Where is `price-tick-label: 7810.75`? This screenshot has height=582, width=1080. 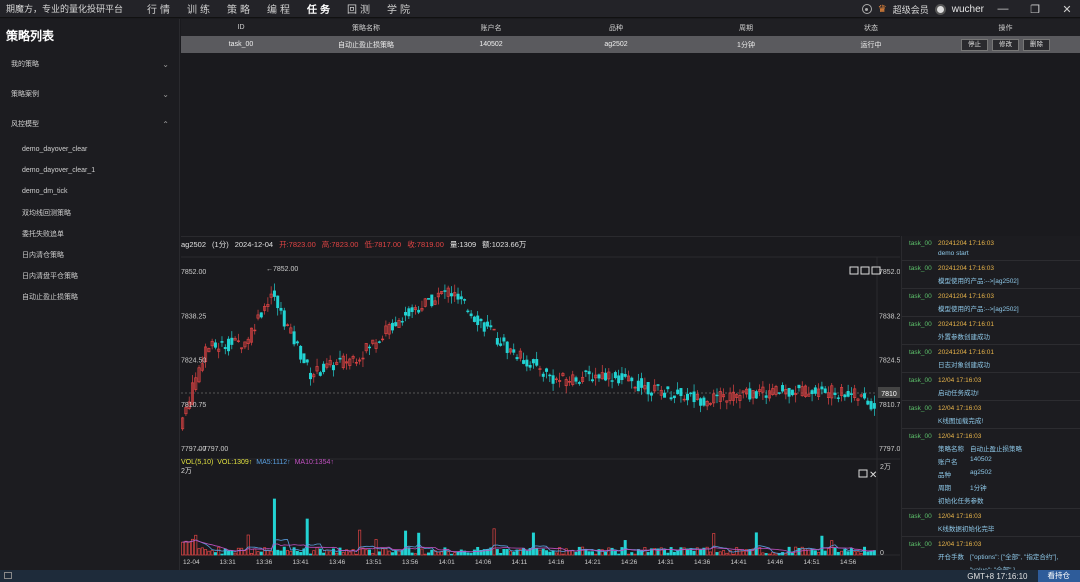
price-tick-label: 7810.75 is located at coordinates (193, 405).